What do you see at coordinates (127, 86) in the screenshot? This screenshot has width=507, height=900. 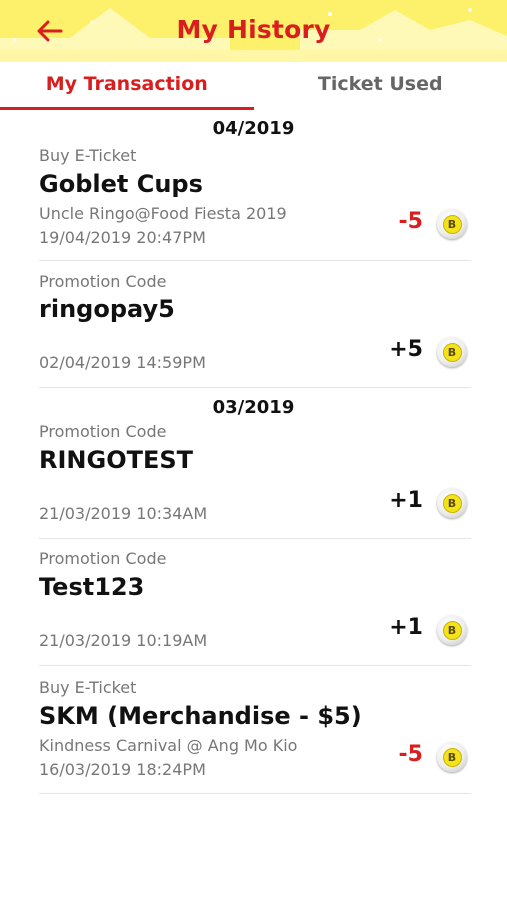 I see `tab-my-transaction: My Transaction` at bounding box center [127, 86].